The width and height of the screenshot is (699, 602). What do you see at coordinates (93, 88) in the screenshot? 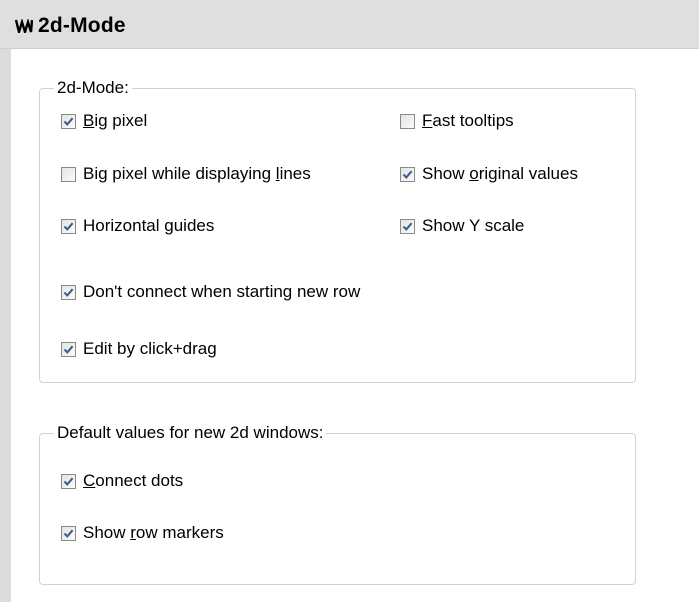
I see `group-title-2d-mode: 2d-Mode:` at bounding box center [93, 88].